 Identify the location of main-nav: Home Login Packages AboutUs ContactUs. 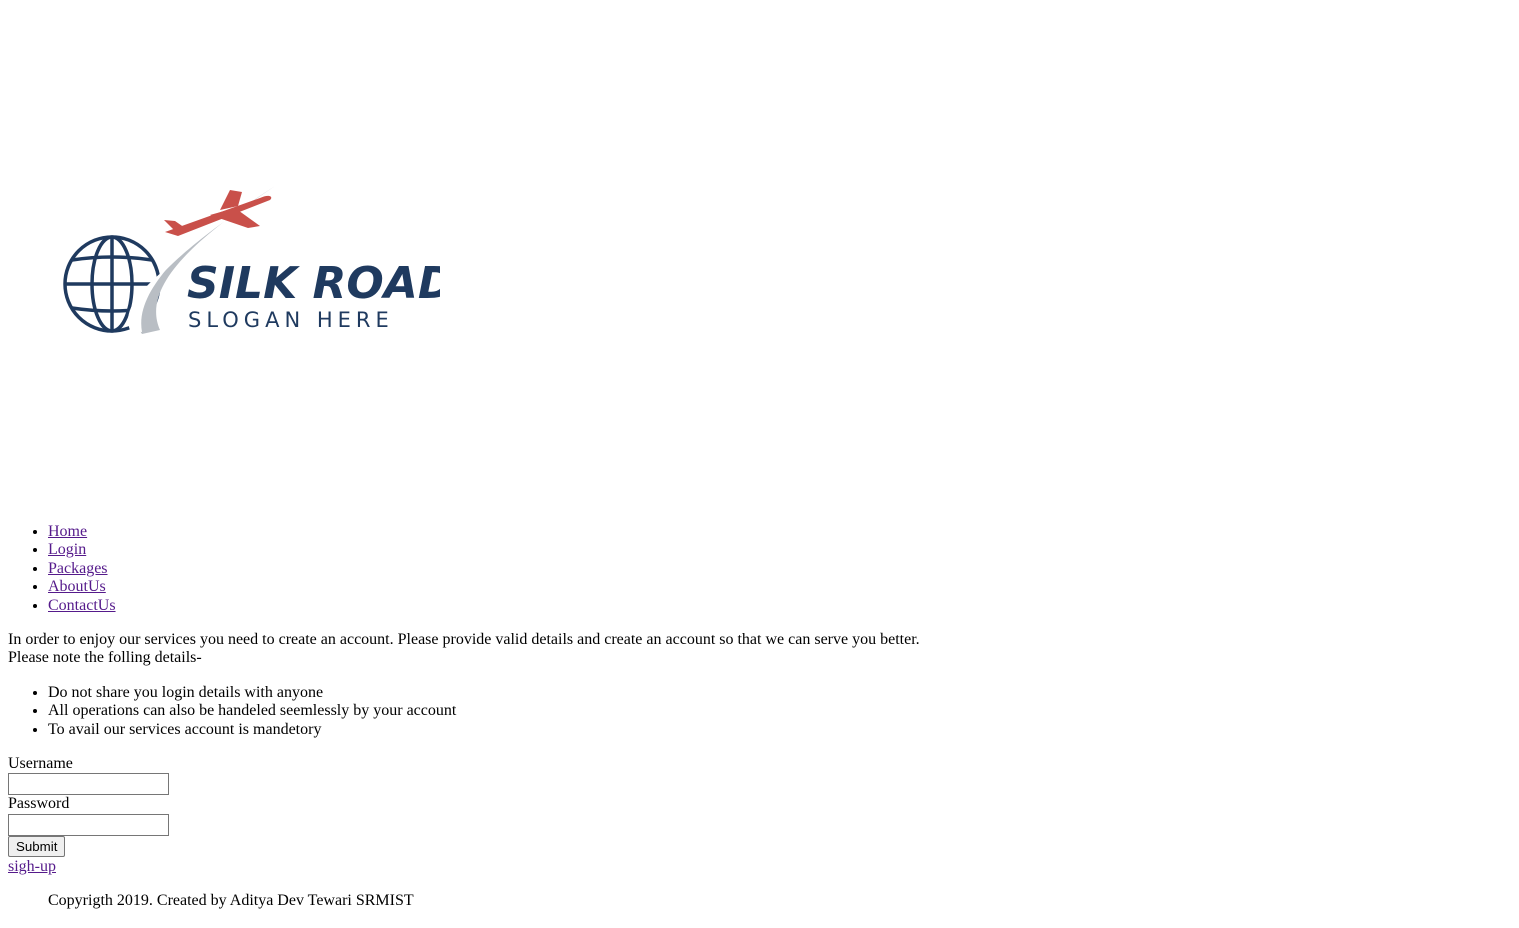
(62, 569).